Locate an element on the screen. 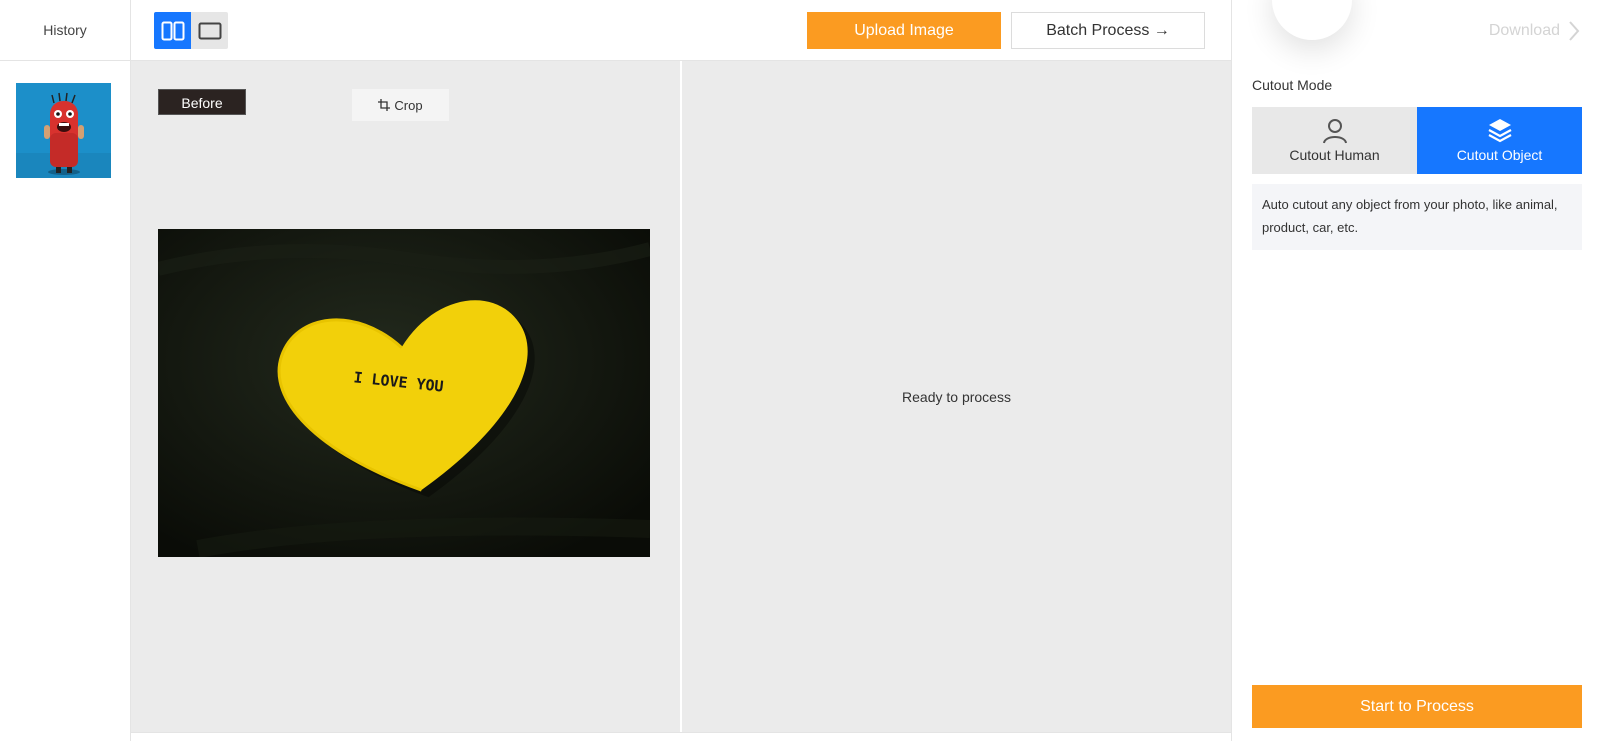 The height and width of the screenshot is (741, 1600). crop-label: Crop is located at coordinates (408, 105).